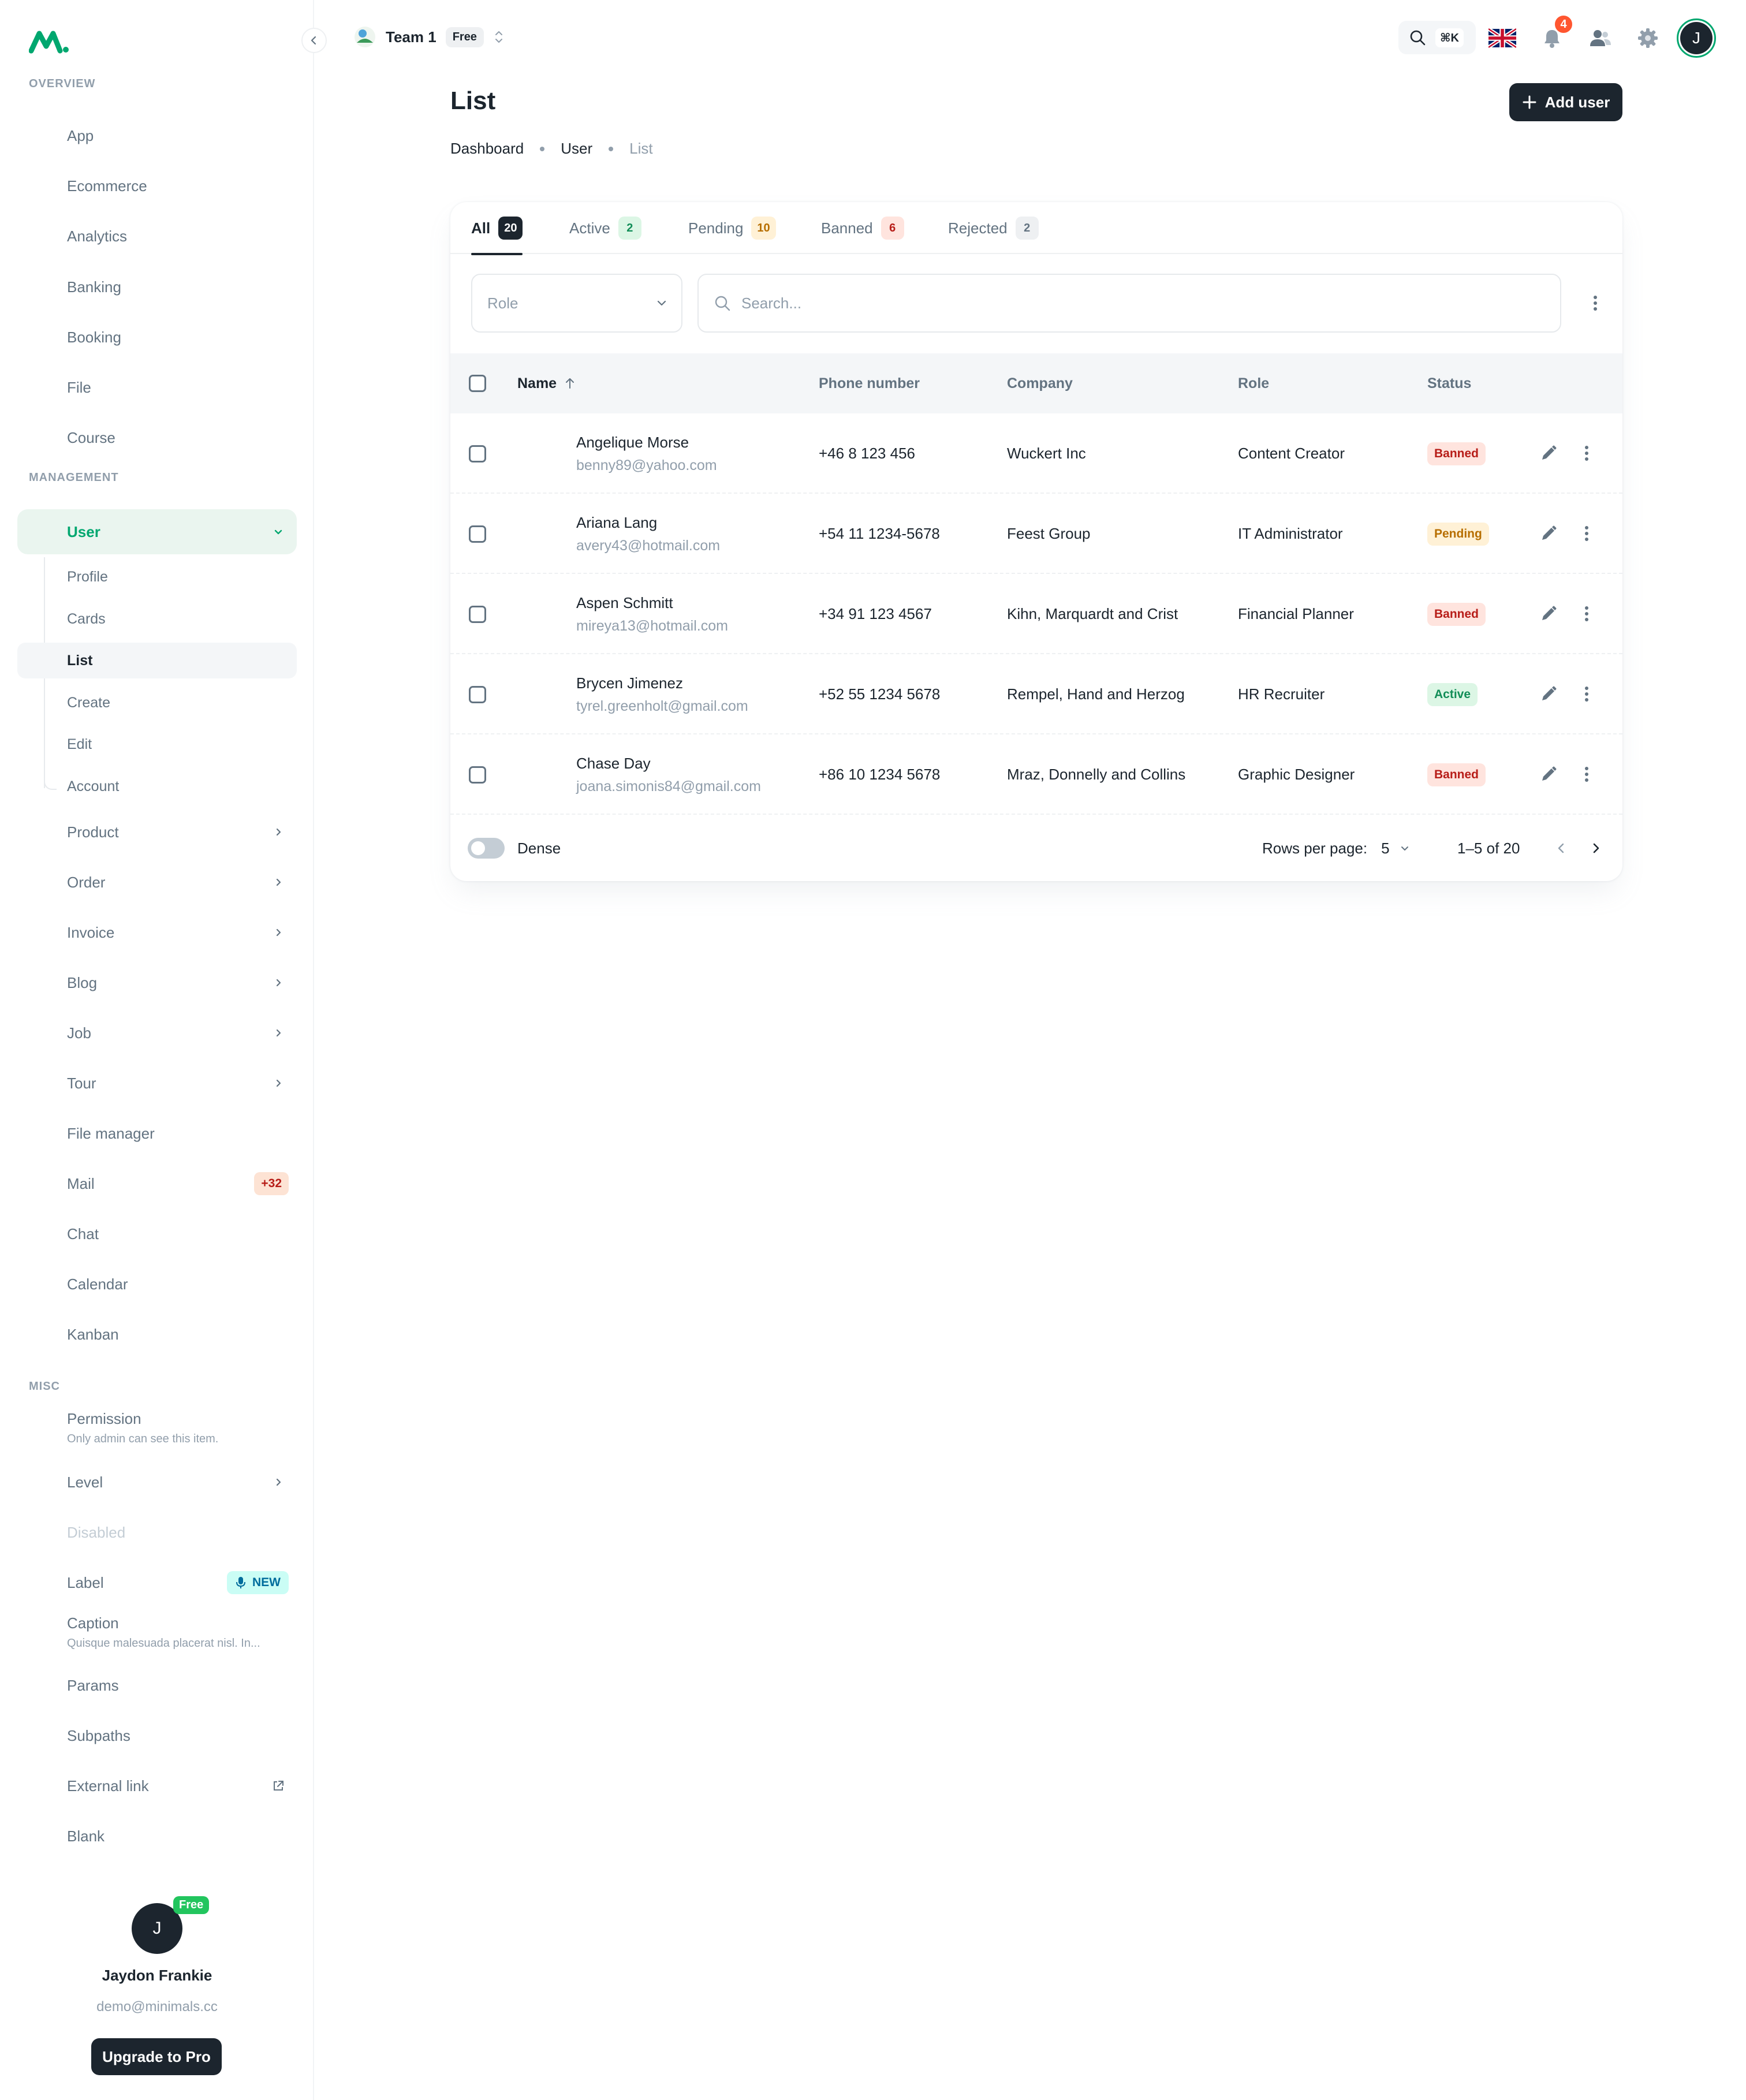  Describe the element at coordinates (1116, 303) in the screenshot. I see `search-input` at that location.